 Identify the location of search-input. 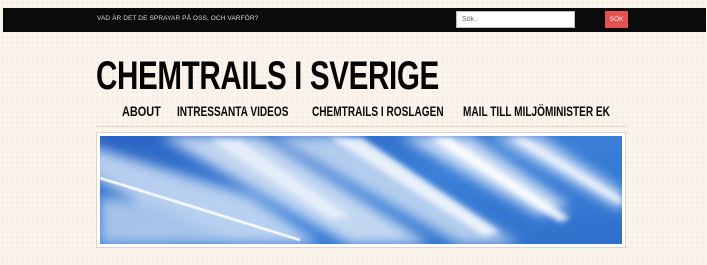
(515, 19).